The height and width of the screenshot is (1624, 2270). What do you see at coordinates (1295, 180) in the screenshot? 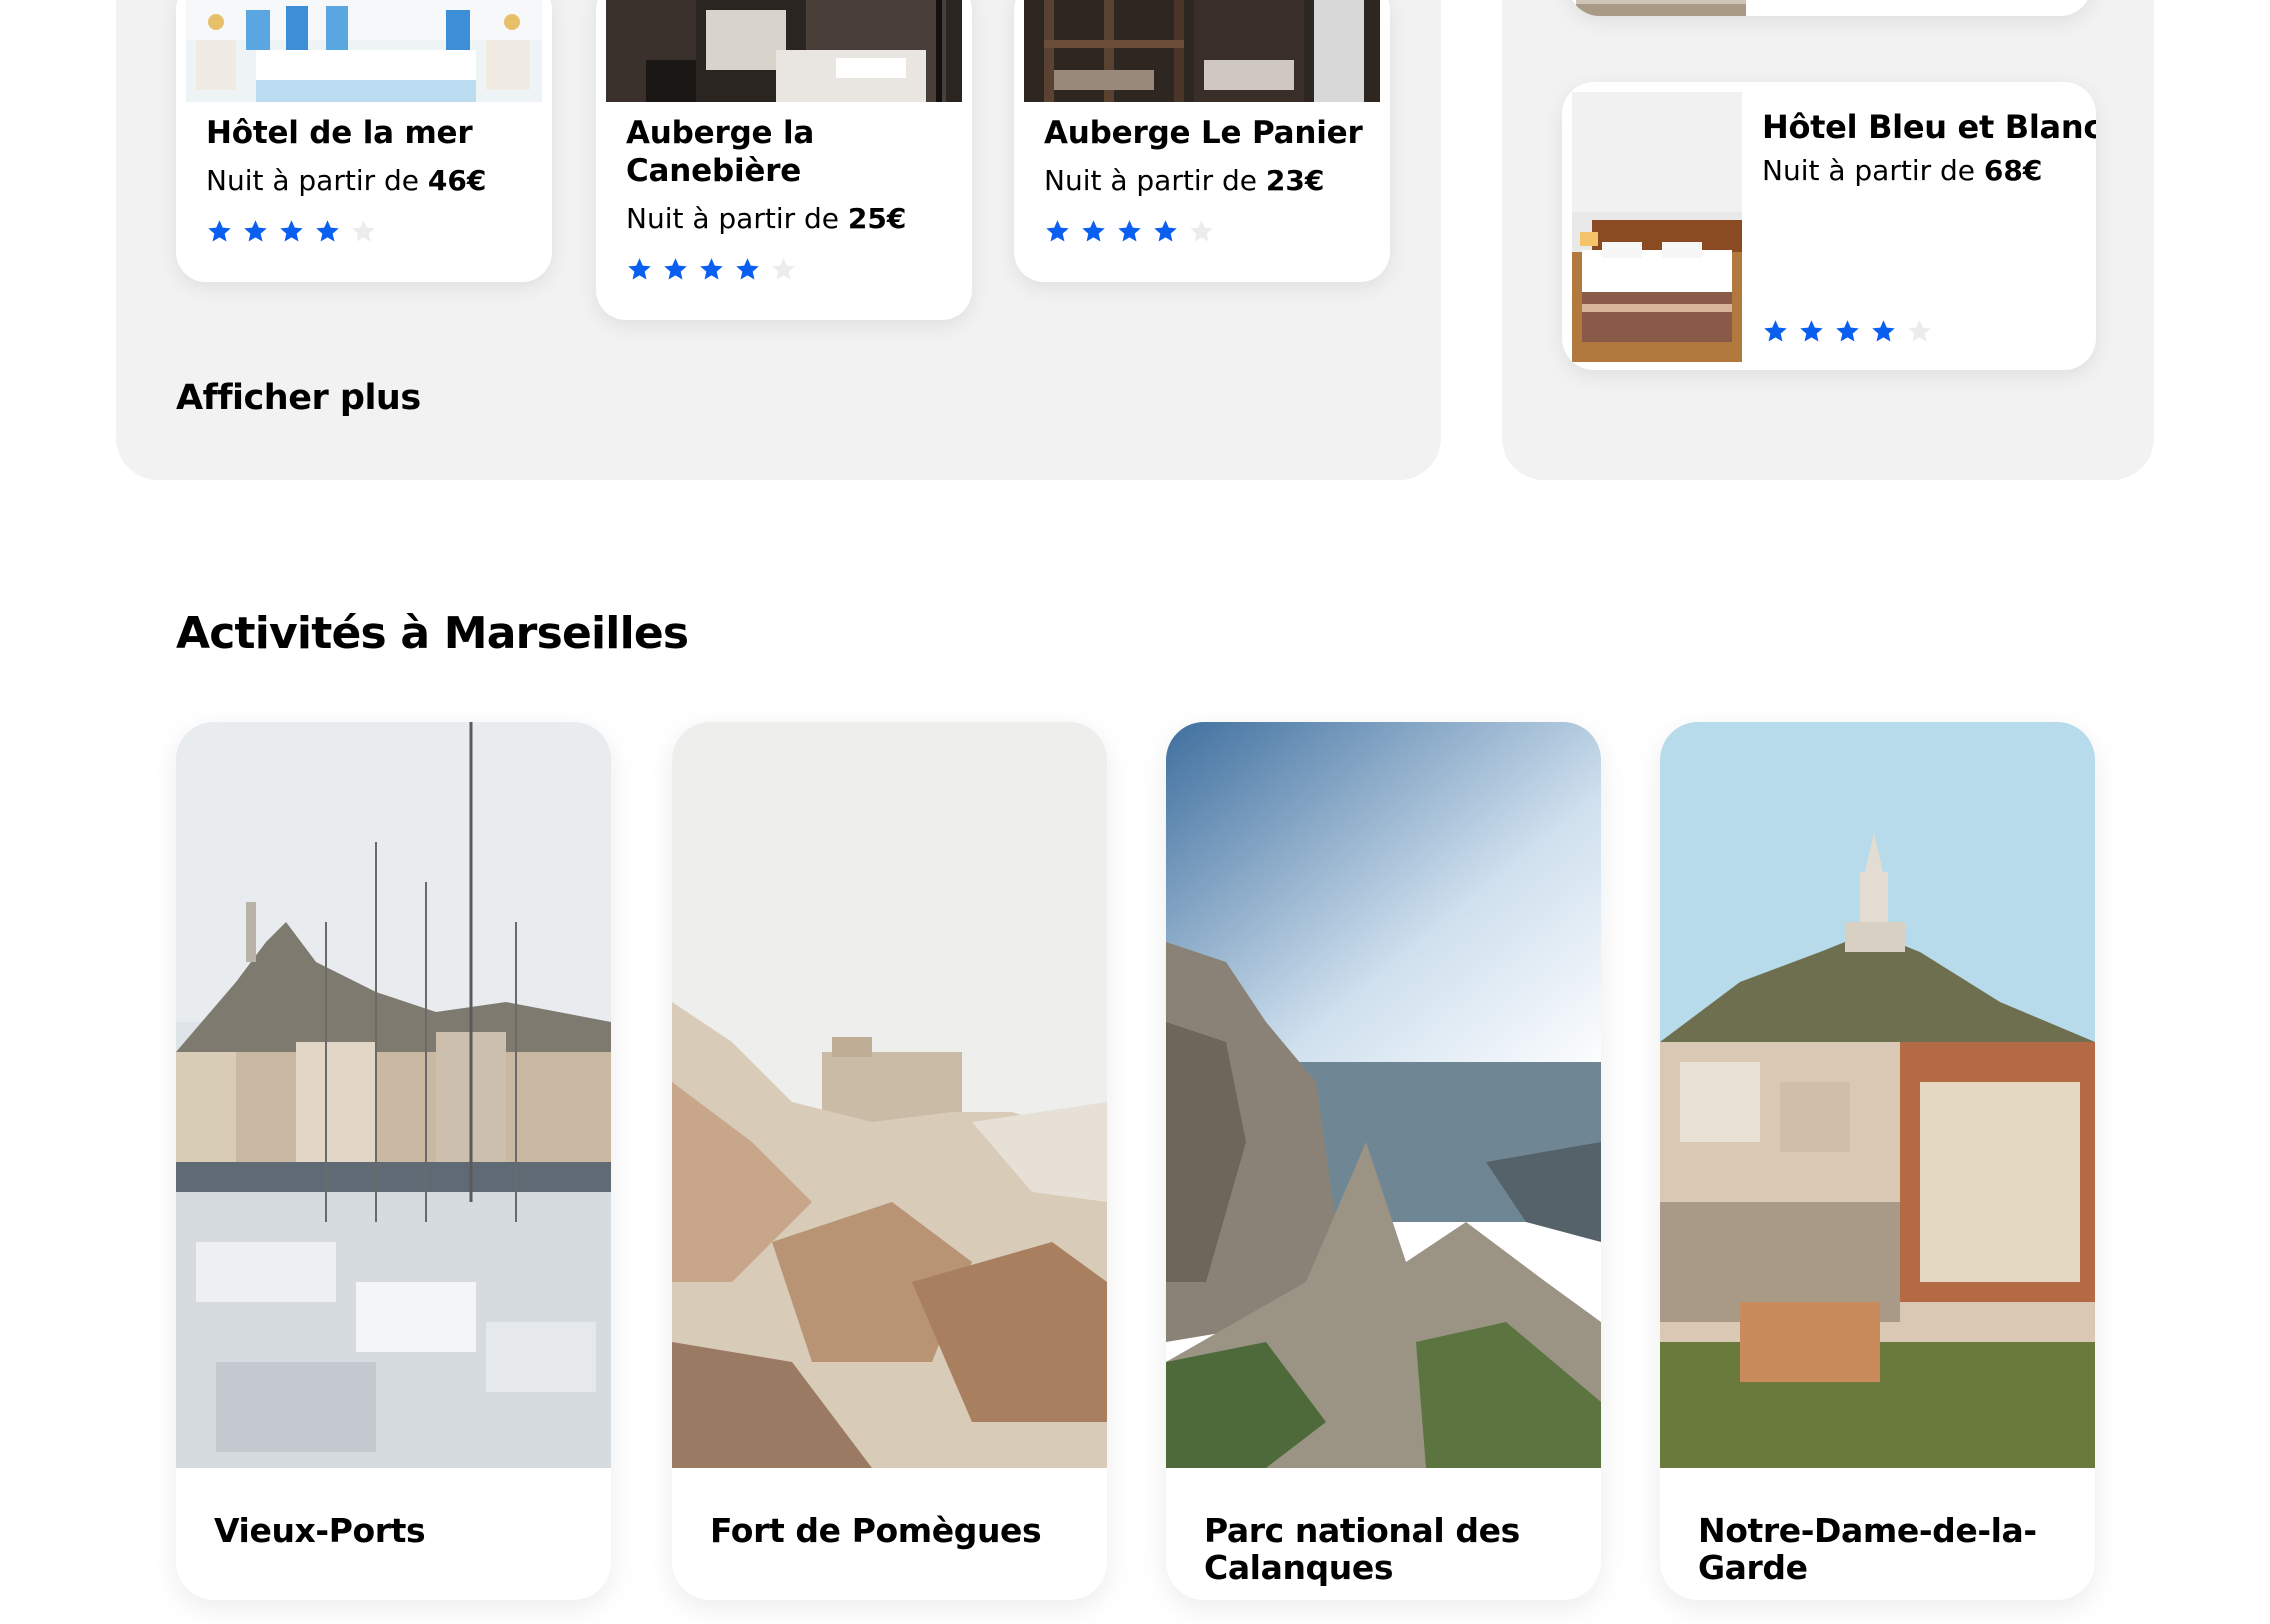
I see `price-value: 23€` at bounding box center [1295, 180].